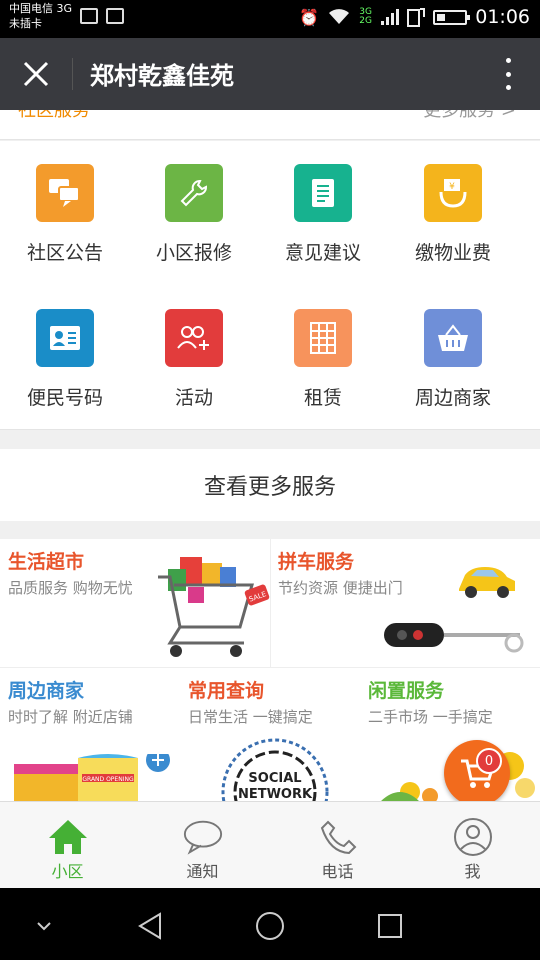 This screenshot has height=960, width=540. I want to click on social-network-graphic: SOCIAL NETWORK, so click(275, 769).